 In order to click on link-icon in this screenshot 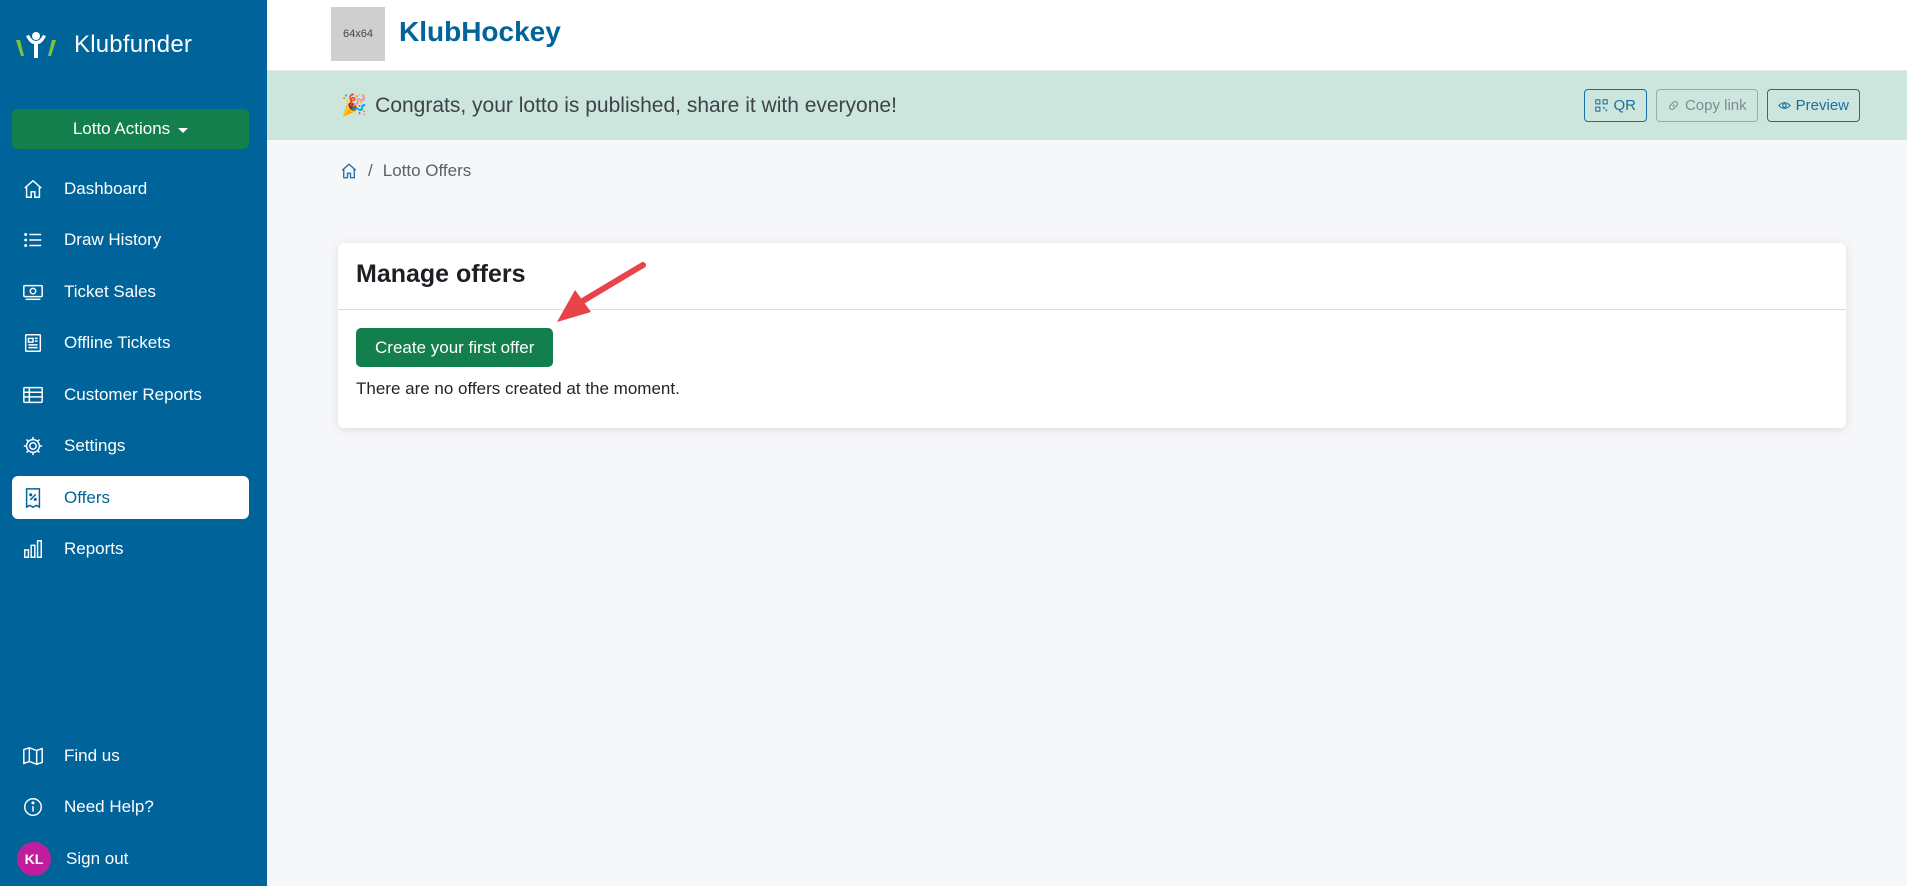, I will do `click(1673, 105)`.